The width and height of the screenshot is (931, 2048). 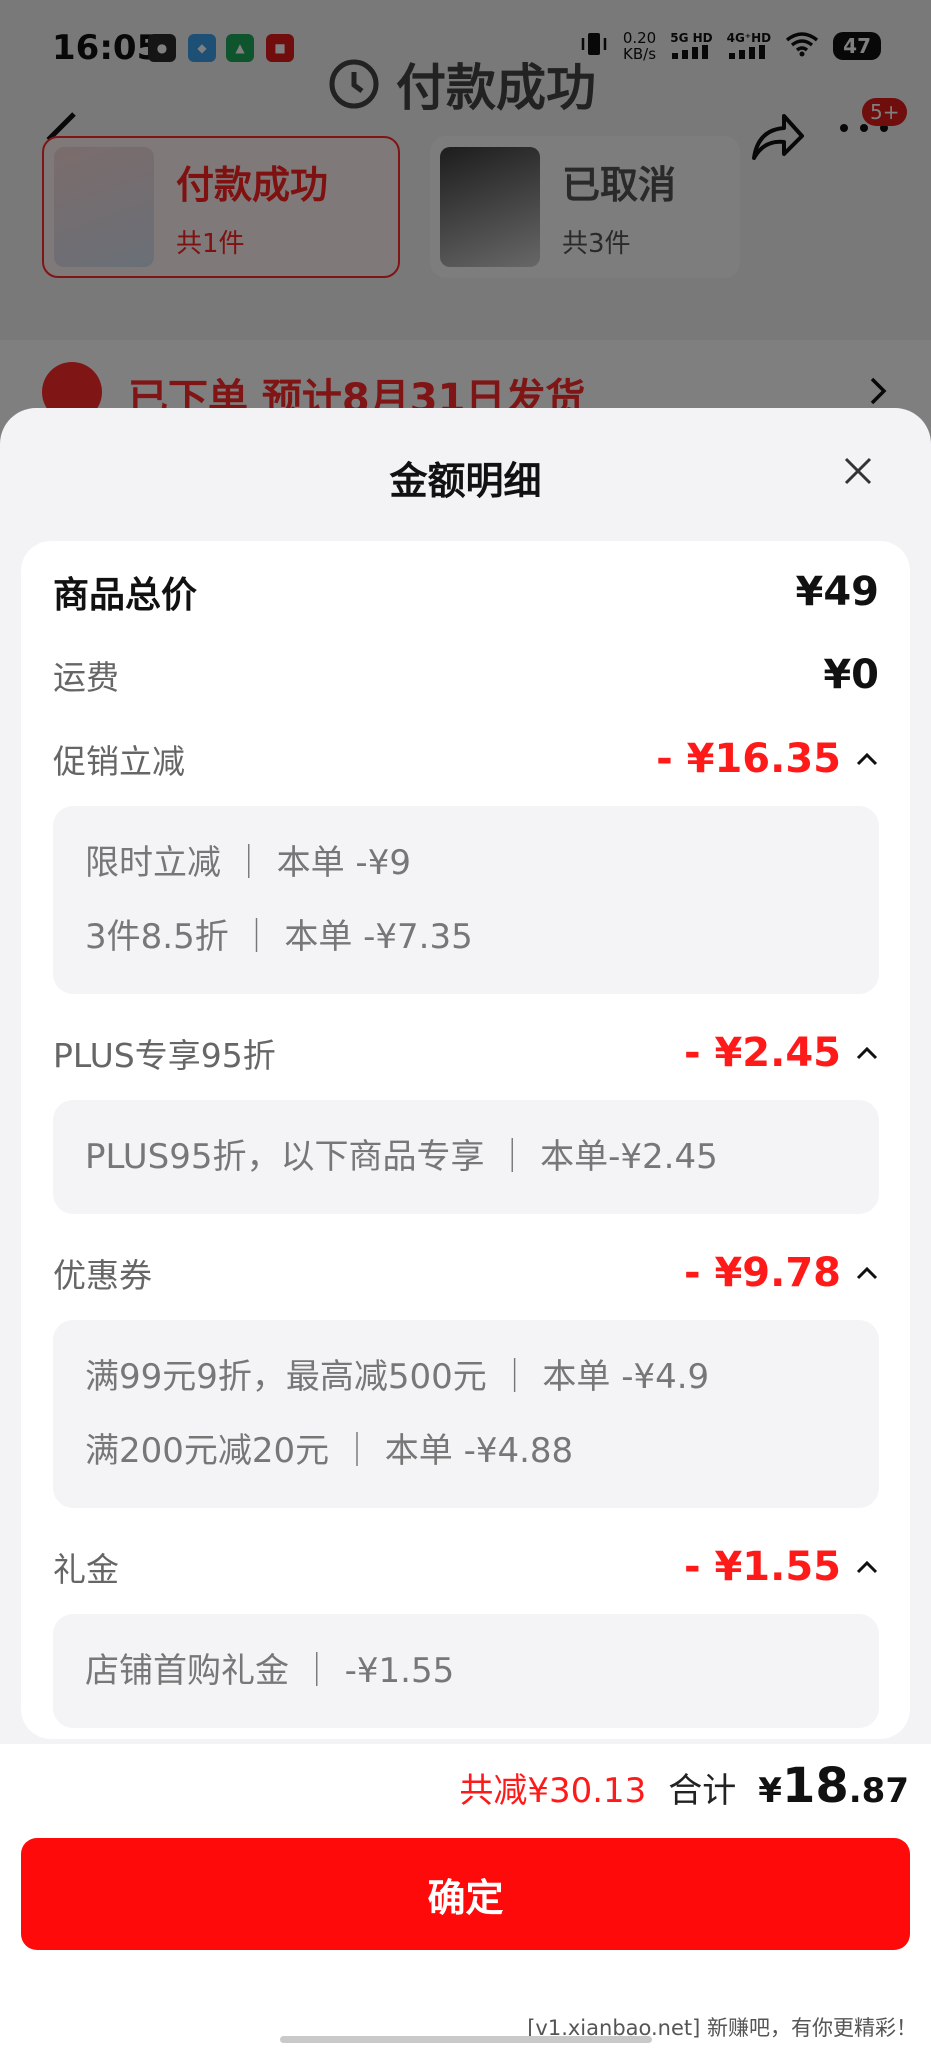 I want to click on row-total-price: 商品总价 ¥49, so click(x=466, y=592).